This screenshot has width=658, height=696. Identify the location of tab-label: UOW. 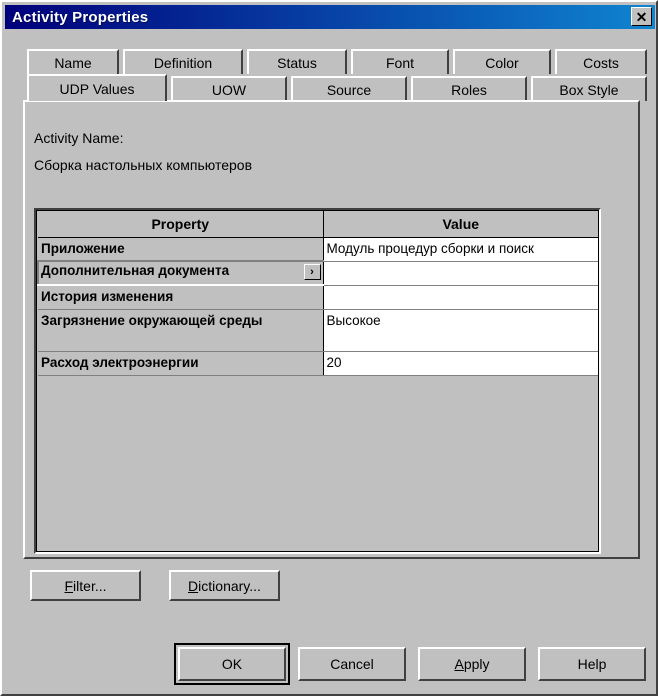
(229, 89).